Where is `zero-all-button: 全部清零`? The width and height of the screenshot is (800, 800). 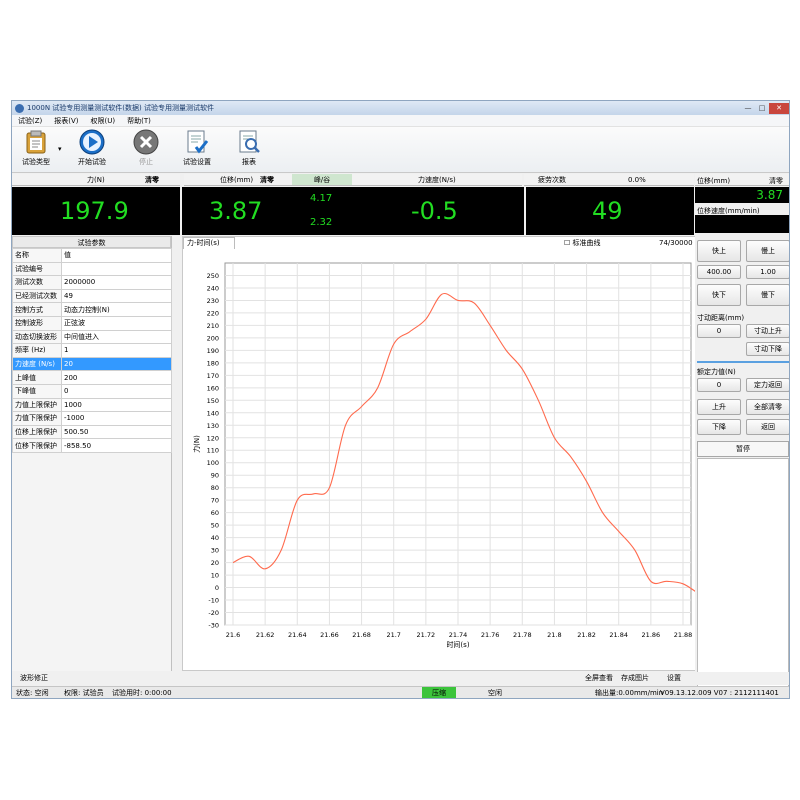 zero-all-button: 全部清零 is located at coordinates (767, 407).